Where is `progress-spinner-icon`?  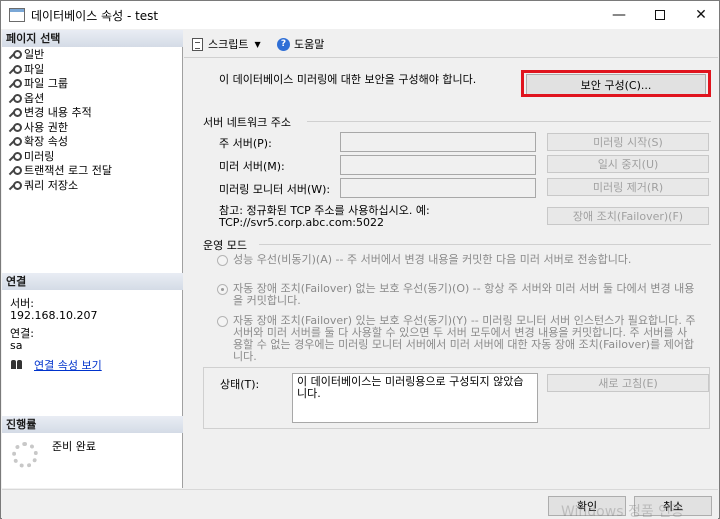
progress-spinner-icon is located at coordinates (25, 455).